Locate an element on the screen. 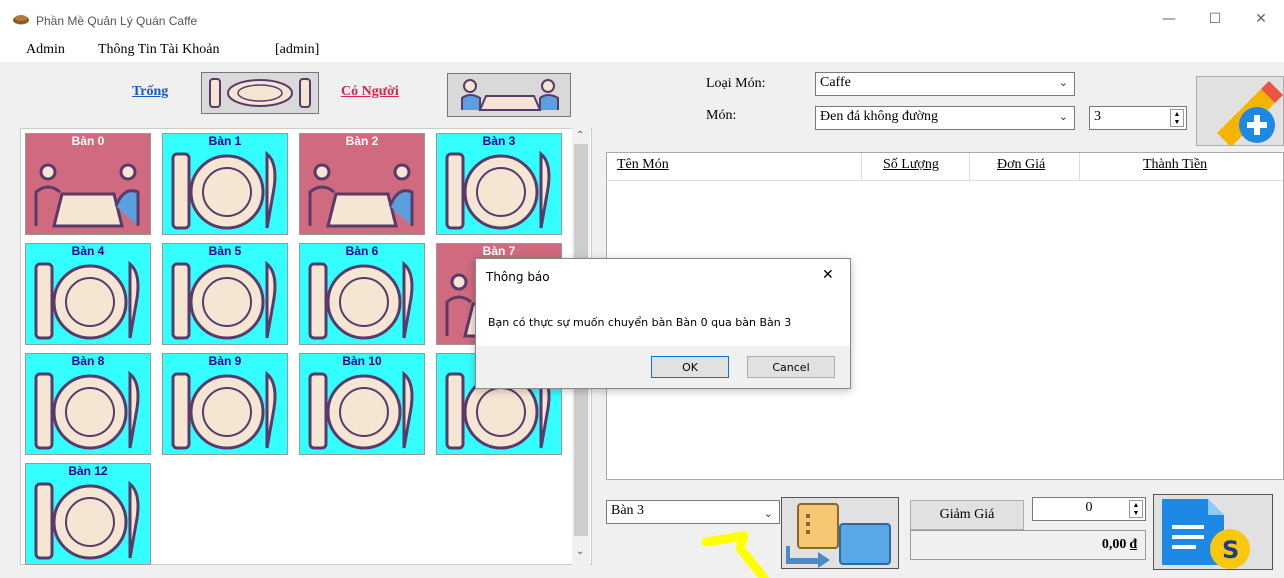 This screenshot has height=578, width=1284. app-icon is located at coordinates (21, 19).